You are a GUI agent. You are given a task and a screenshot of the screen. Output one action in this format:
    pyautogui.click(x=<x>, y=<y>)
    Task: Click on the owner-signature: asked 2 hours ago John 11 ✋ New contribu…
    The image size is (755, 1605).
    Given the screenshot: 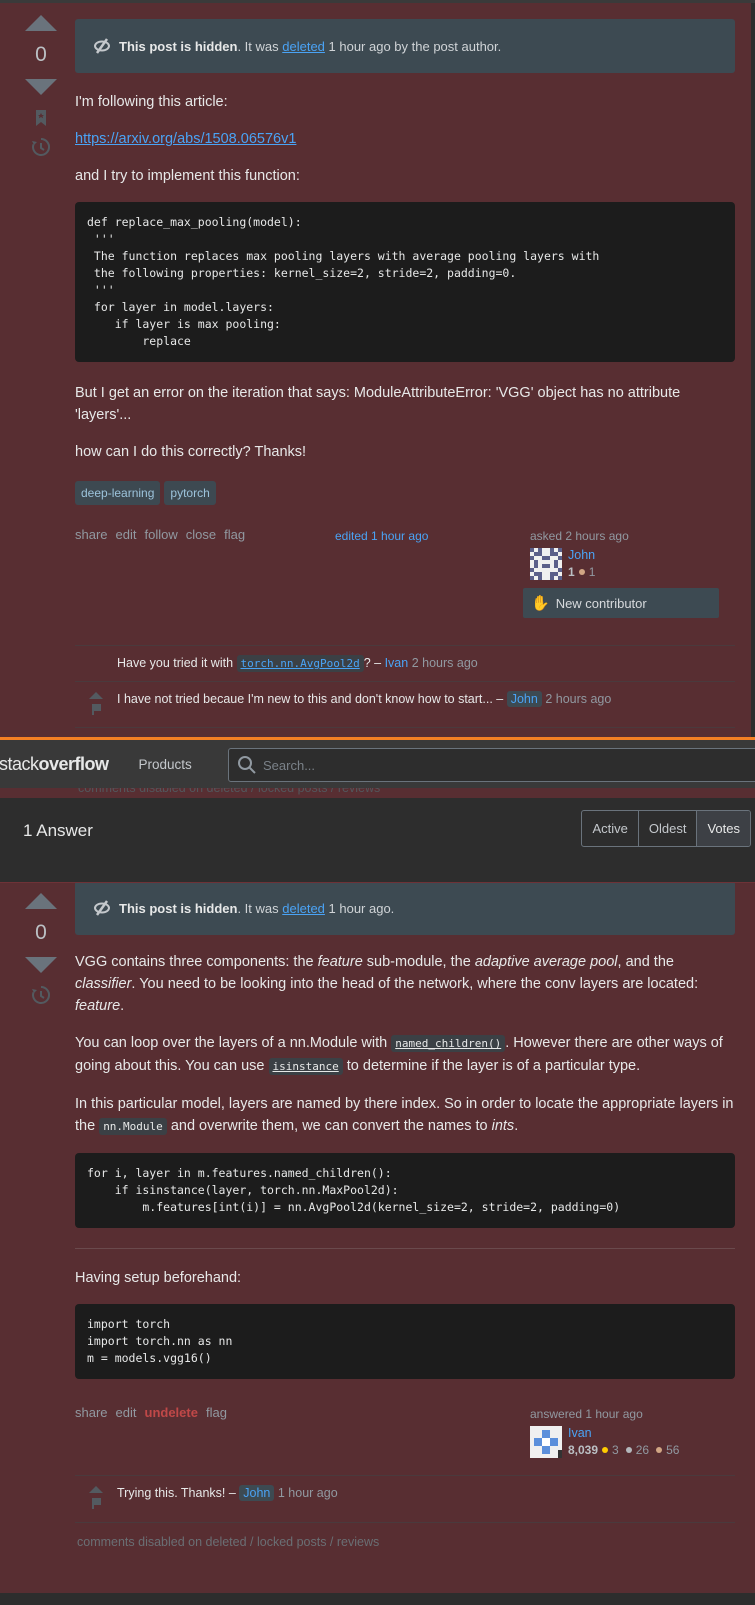 What is the action you would take?
    pyautogui.click(x=621, y=573)
    